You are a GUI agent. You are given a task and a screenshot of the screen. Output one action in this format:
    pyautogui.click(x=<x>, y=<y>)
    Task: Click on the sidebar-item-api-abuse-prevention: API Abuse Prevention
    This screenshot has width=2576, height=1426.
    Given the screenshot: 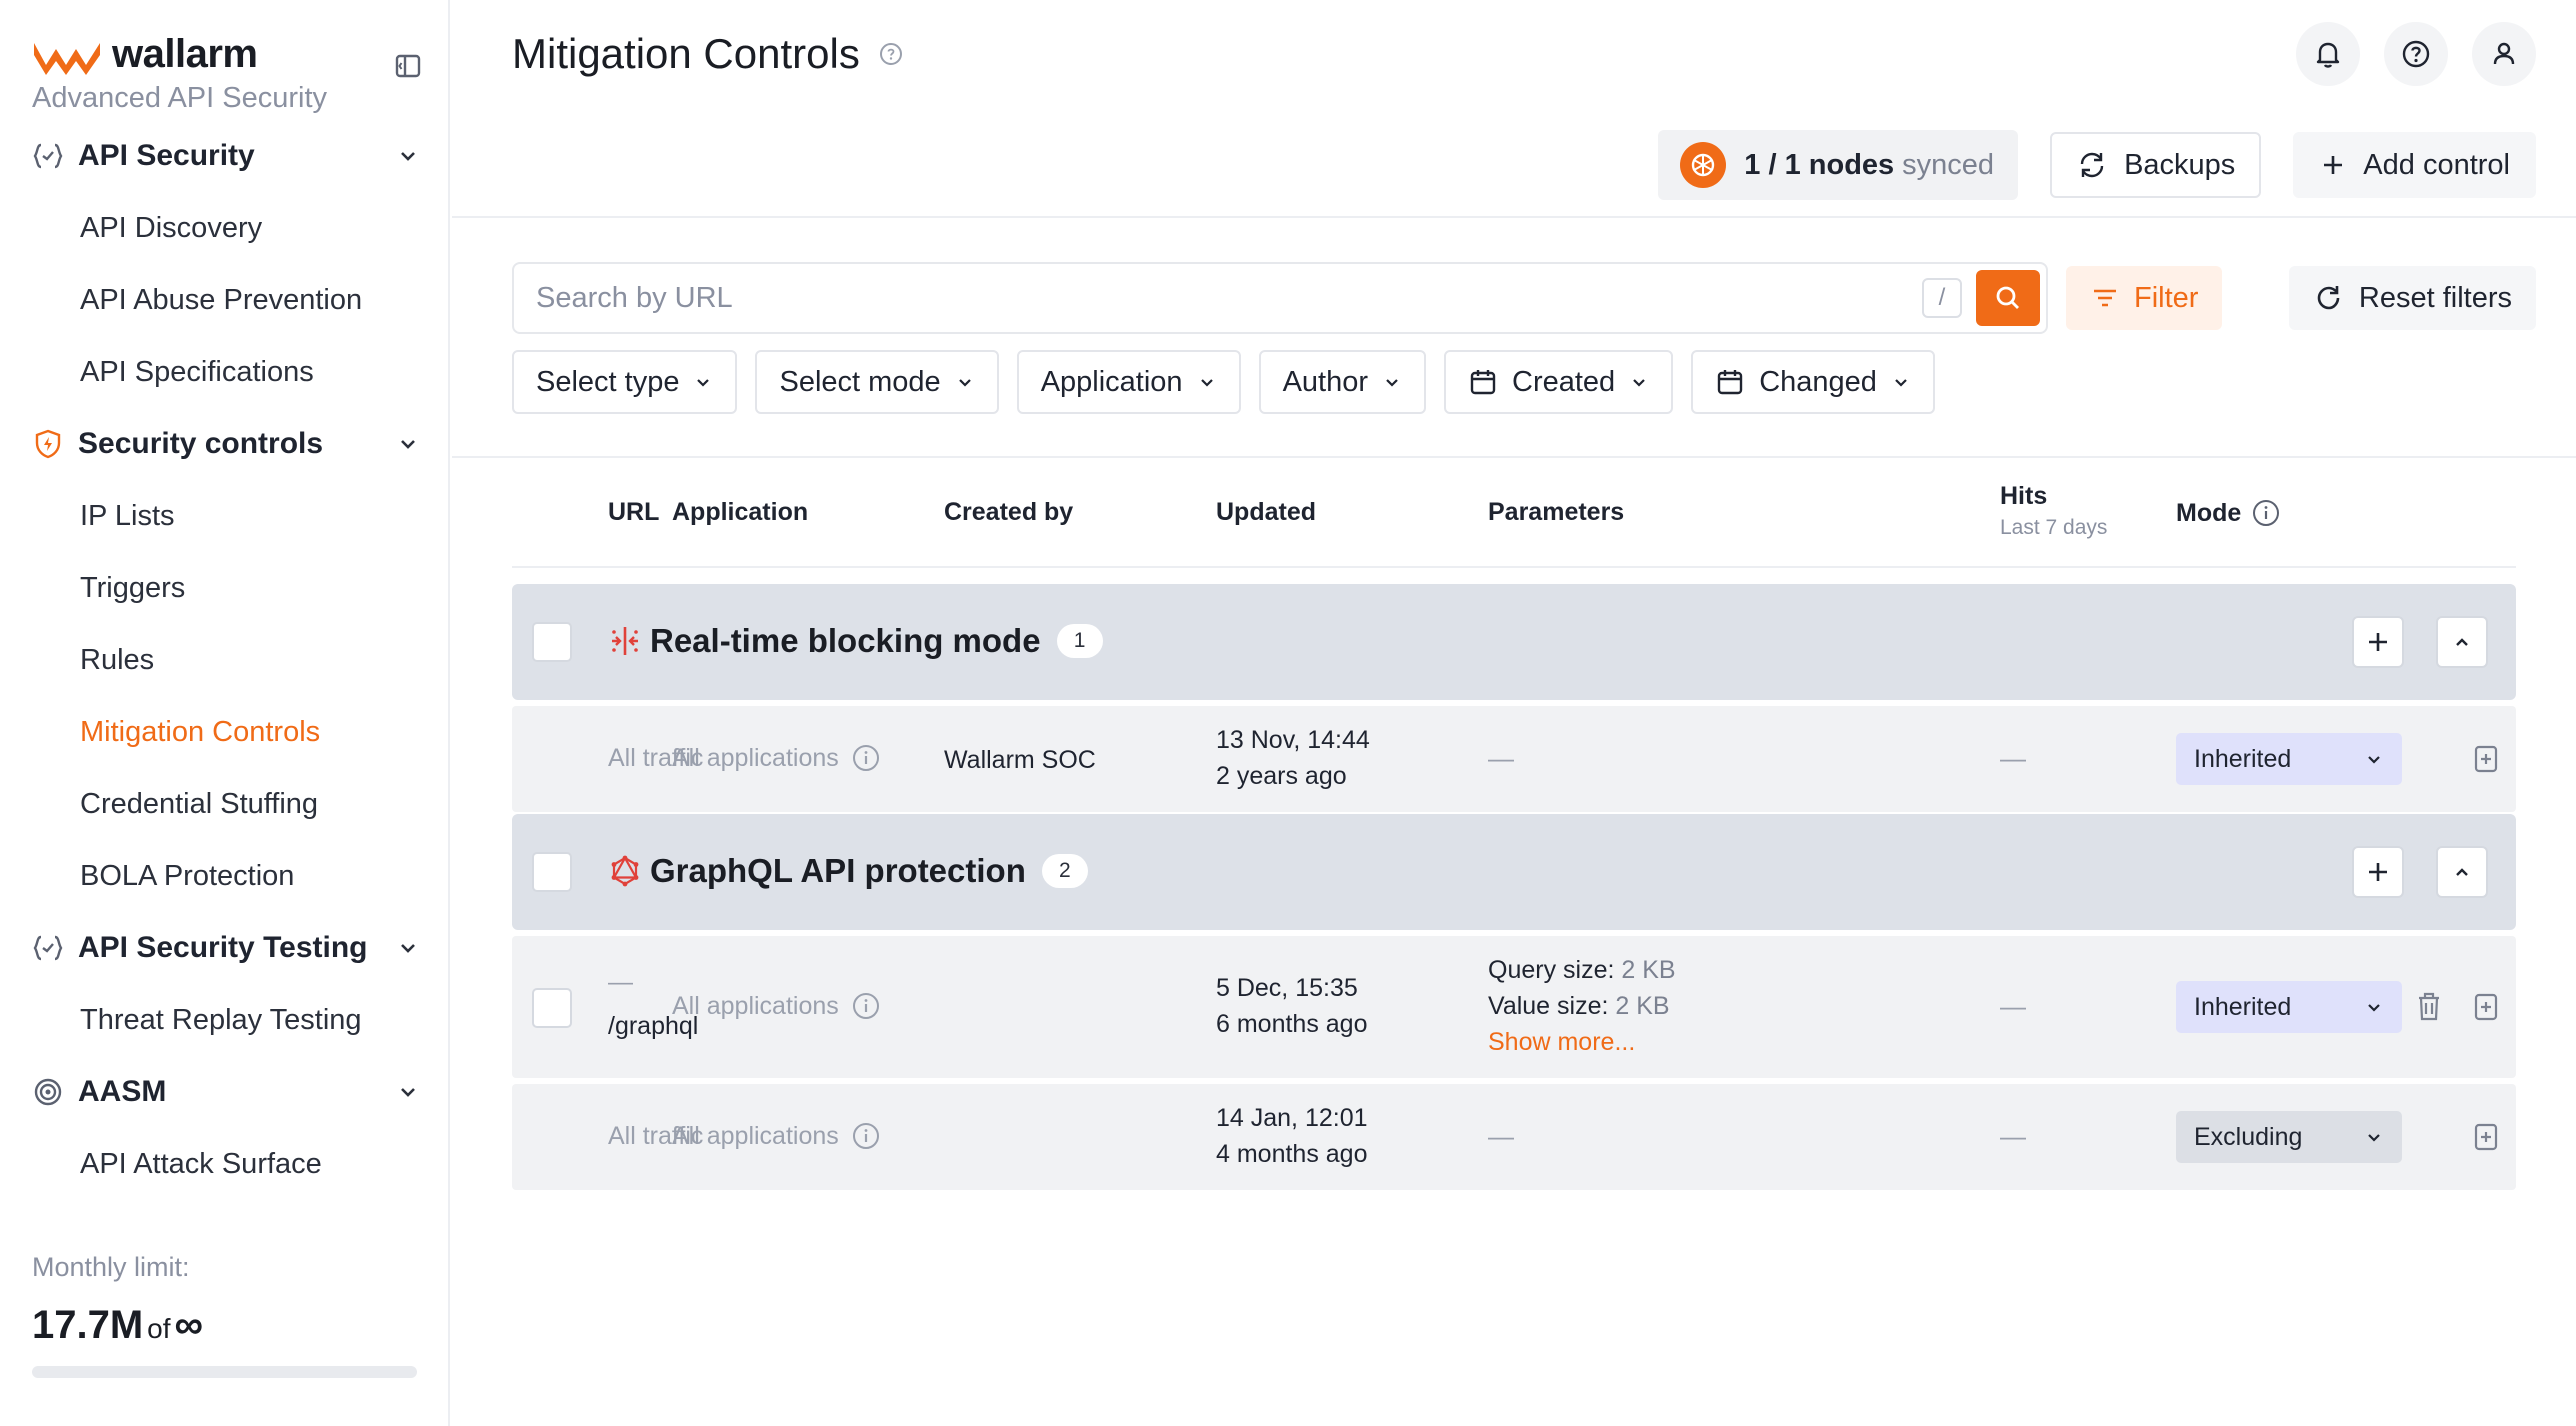 What is the action you would take?
    pyautogui.click(x=224, y=300)
    